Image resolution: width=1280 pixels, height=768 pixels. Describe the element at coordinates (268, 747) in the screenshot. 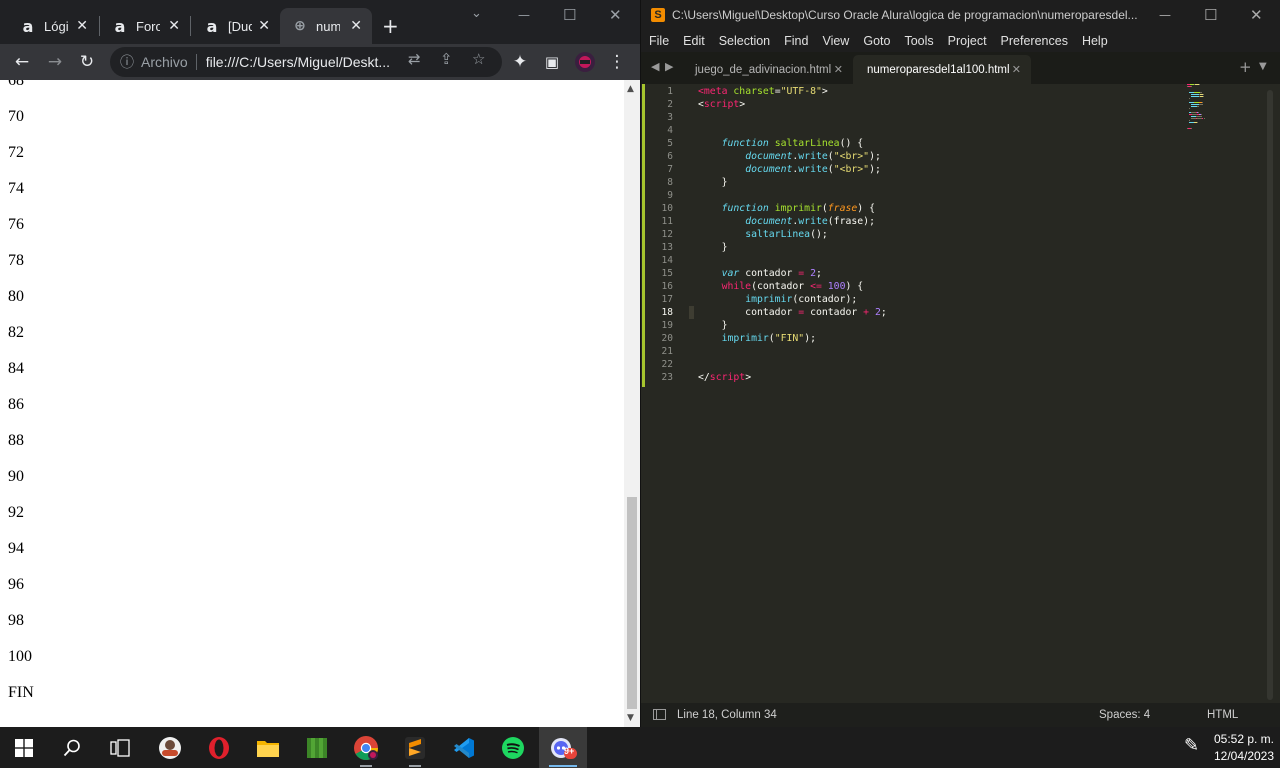

I see `file-explorer-icon` at that location.